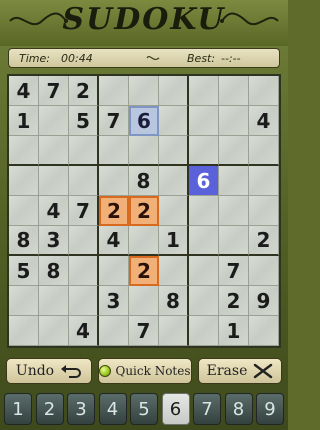 The height and width of the screenshot is (430, 320). What do you see at coordinates (77, 58) in the screenshot?
I see `time-value: 00:44` at bounding box center [77, 58].